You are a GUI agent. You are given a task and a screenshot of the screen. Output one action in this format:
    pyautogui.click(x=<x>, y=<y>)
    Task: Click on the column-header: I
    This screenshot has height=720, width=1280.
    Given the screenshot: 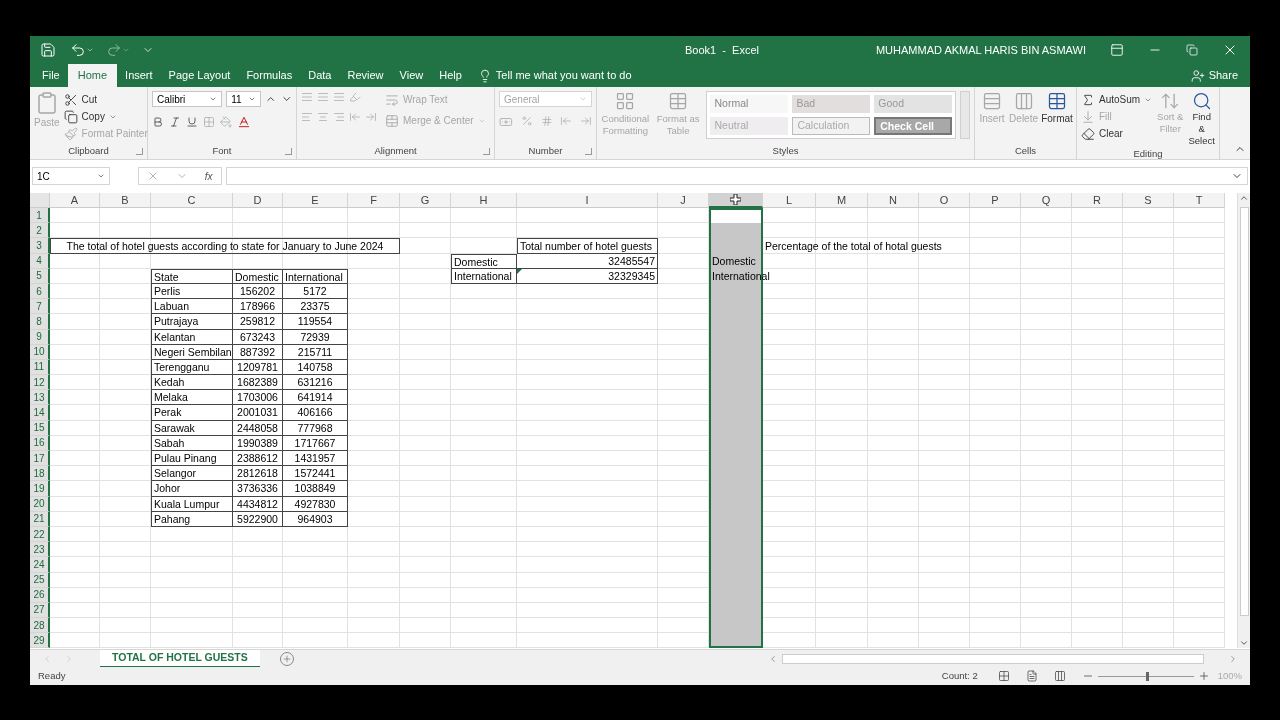 What is the action you would take?
    pyautogui.click(x=587, y=200)
    